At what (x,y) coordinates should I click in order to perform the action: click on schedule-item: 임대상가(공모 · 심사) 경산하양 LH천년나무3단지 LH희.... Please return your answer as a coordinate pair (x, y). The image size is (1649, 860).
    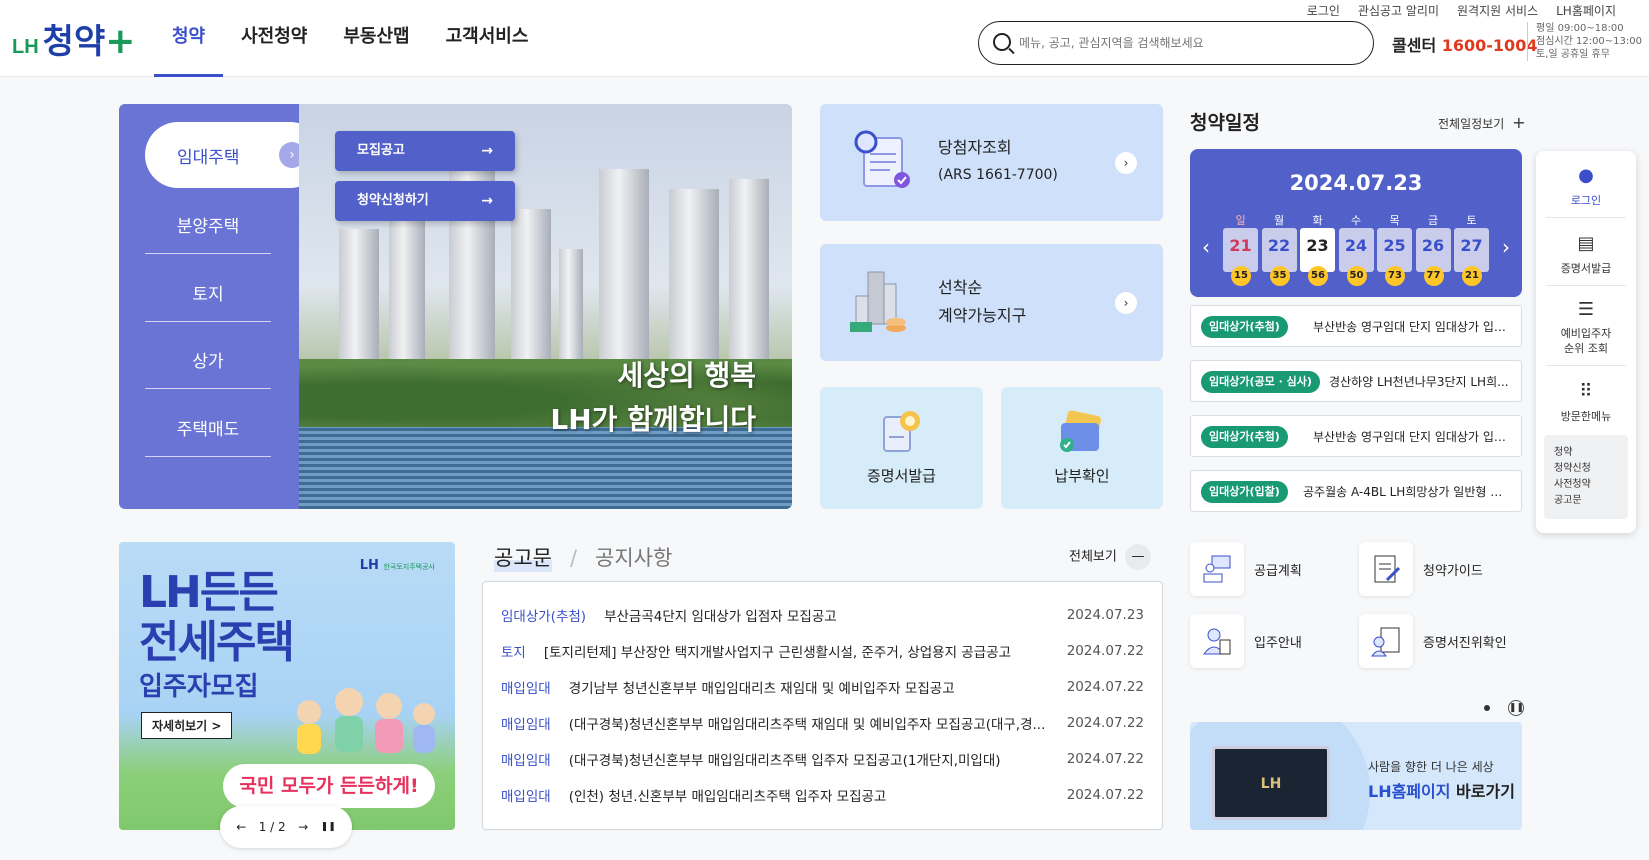
    Looking at the image, I should click on (1356, 381).